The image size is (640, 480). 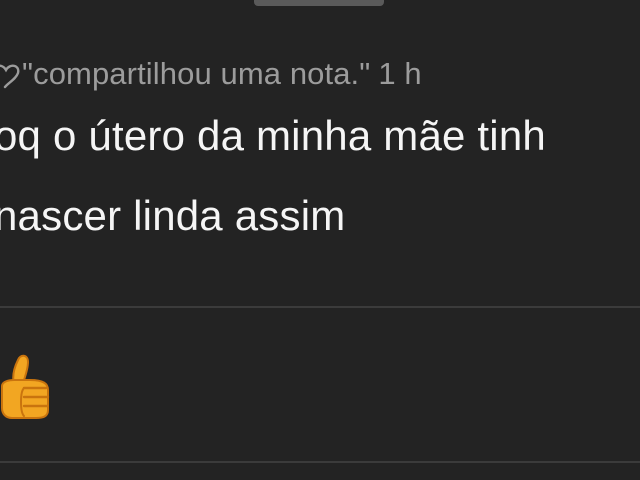 I want to click on note-meta-row: "compartilhou uma nota." 1 h, so click(x=211, y=74).